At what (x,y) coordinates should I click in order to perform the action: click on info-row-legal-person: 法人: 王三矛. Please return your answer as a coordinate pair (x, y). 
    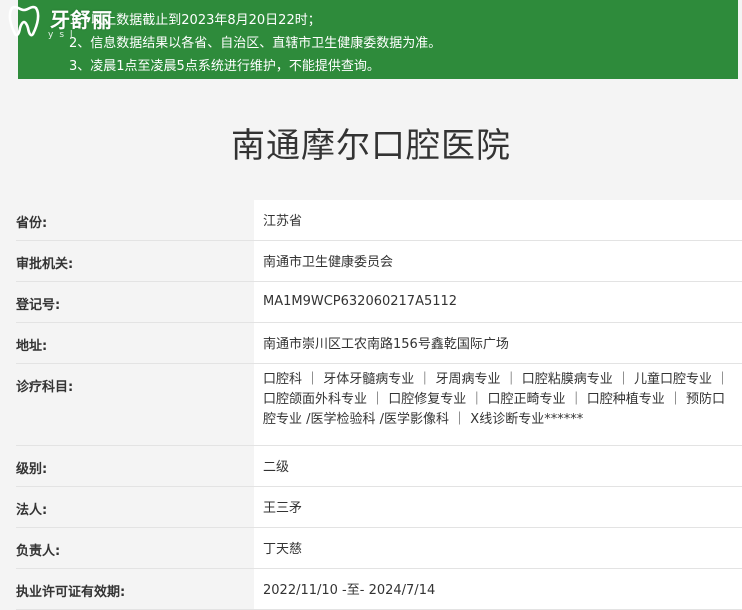
    Looking at the image, I should click on (379, 507).